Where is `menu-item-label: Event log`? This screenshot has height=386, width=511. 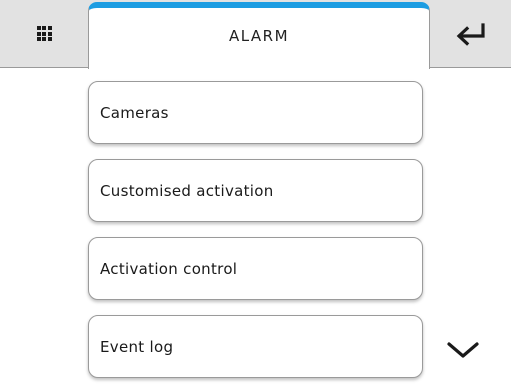
menu-item-label: Event log is located at coordinates (137, 346).